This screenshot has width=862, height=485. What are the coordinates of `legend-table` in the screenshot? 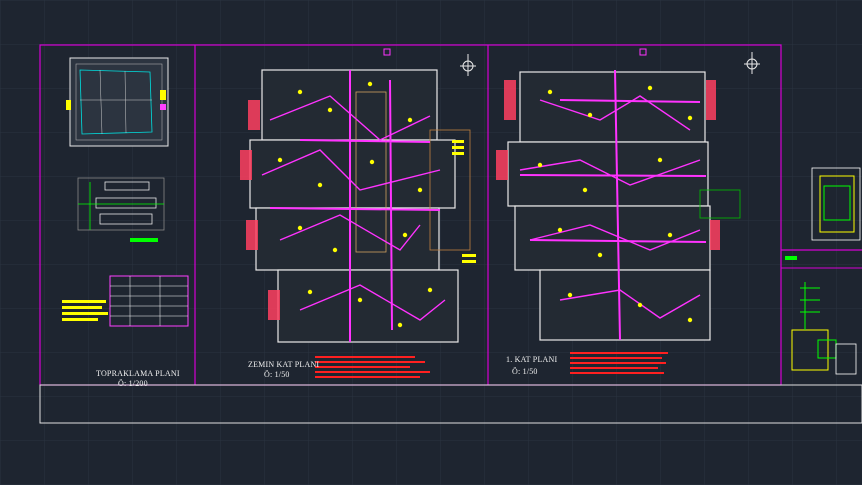 It's located at (149, 301).